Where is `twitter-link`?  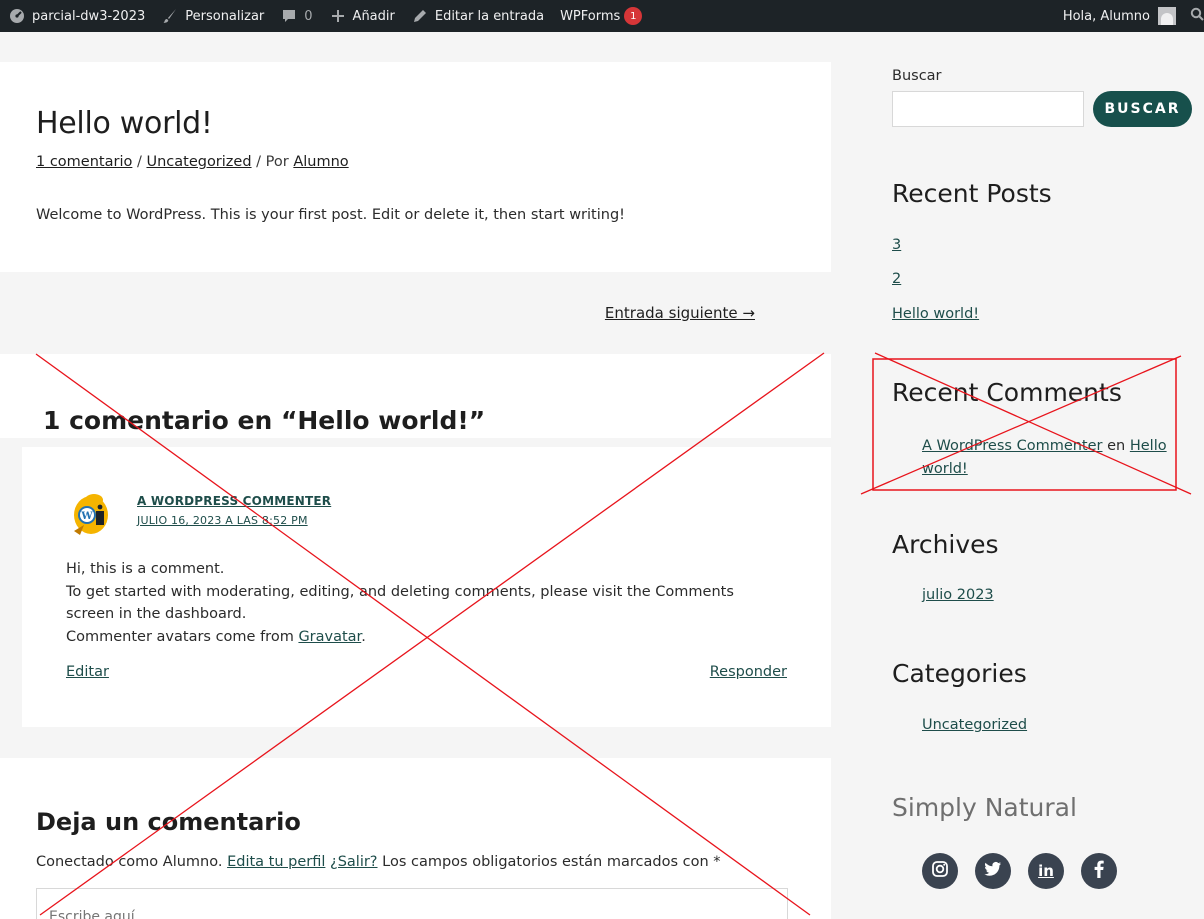
twitter-link is located at coordinates (993, 871).